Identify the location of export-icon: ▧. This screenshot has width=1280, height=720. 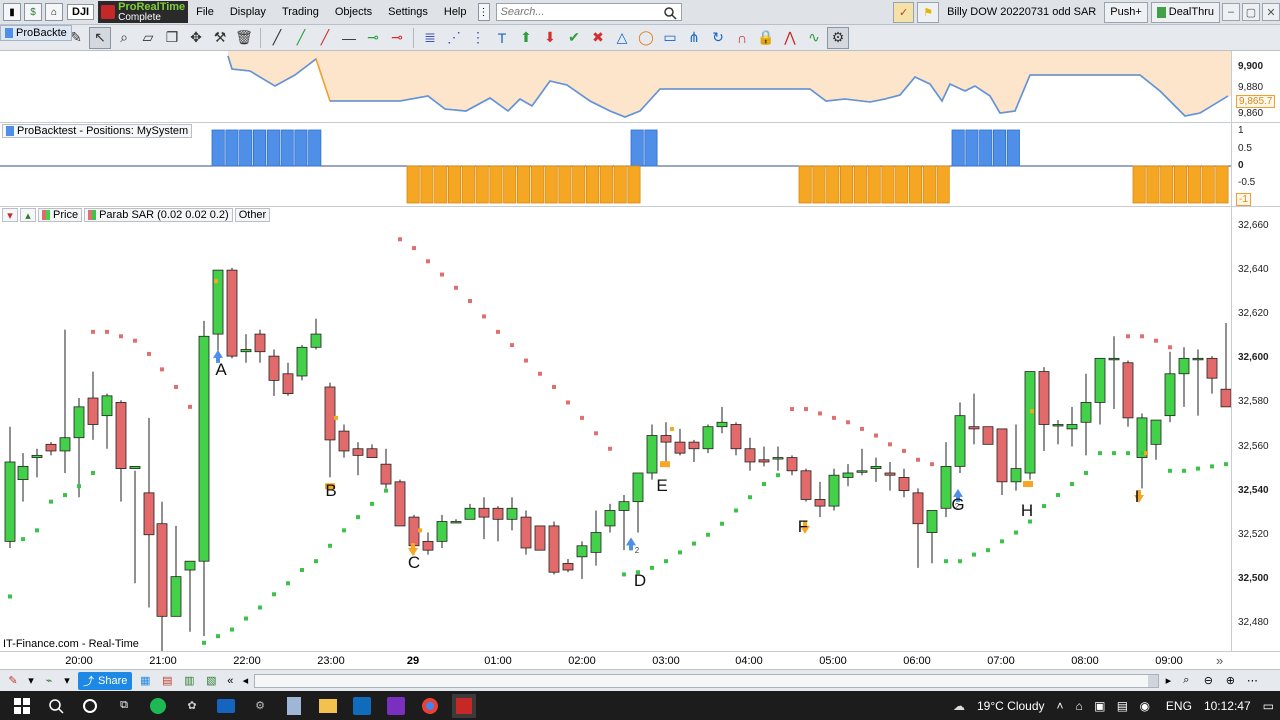
(211, 681).